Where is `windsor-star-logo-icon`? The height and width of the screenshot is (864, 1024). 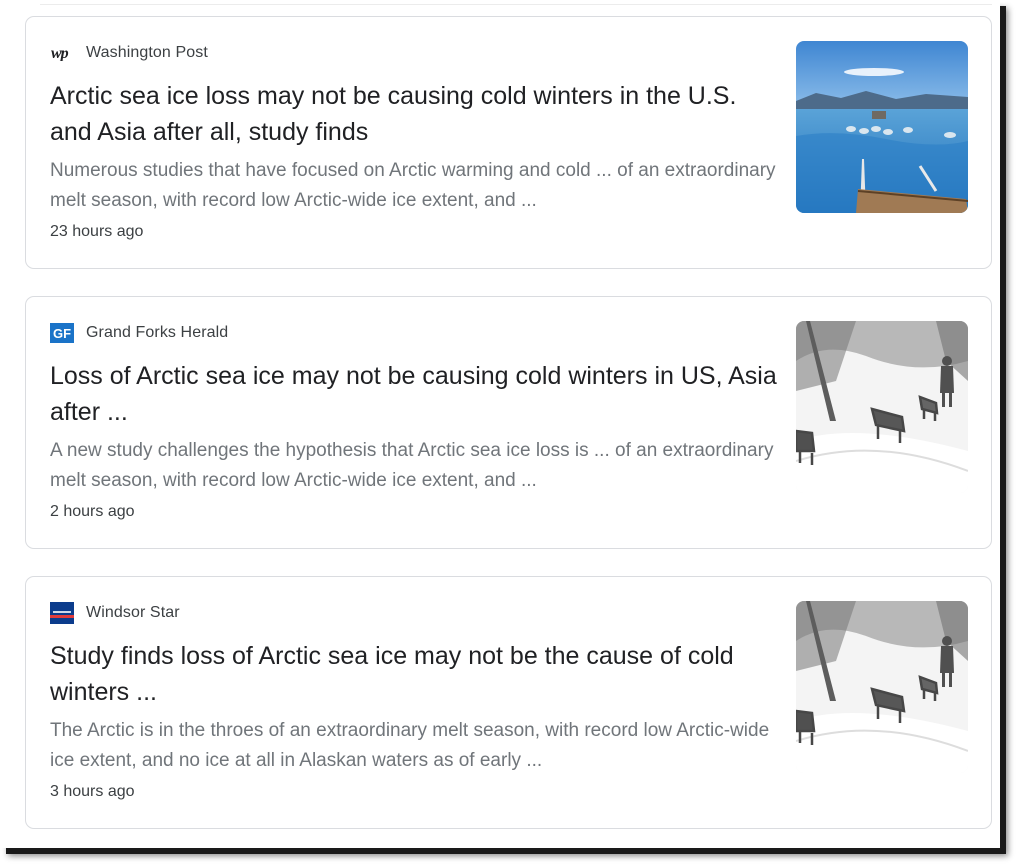
windsor-star-logo-icon is located at coordinates (62, 613).